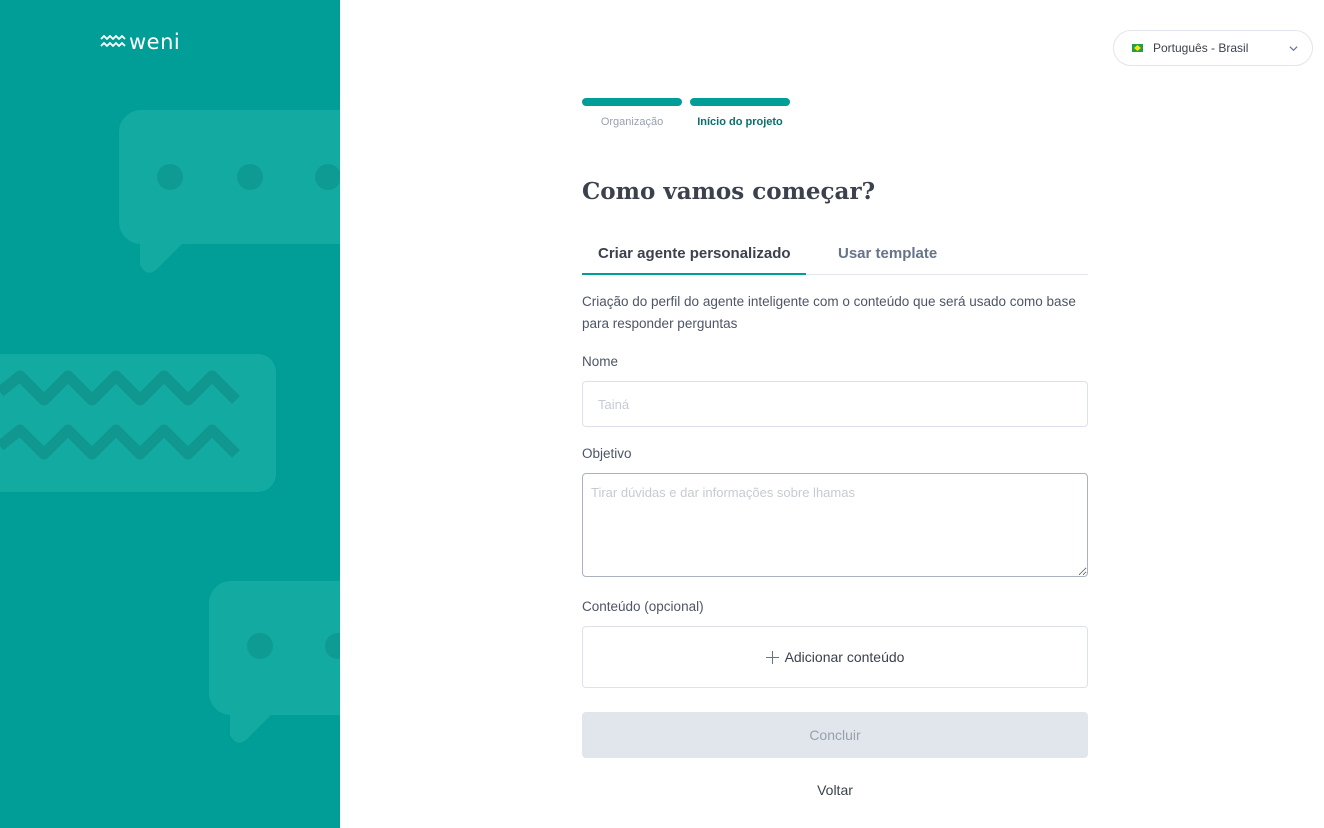  Describe the element at coordinates (632, 113) in the screenshot. I see `step-organization: Organização` at that location.